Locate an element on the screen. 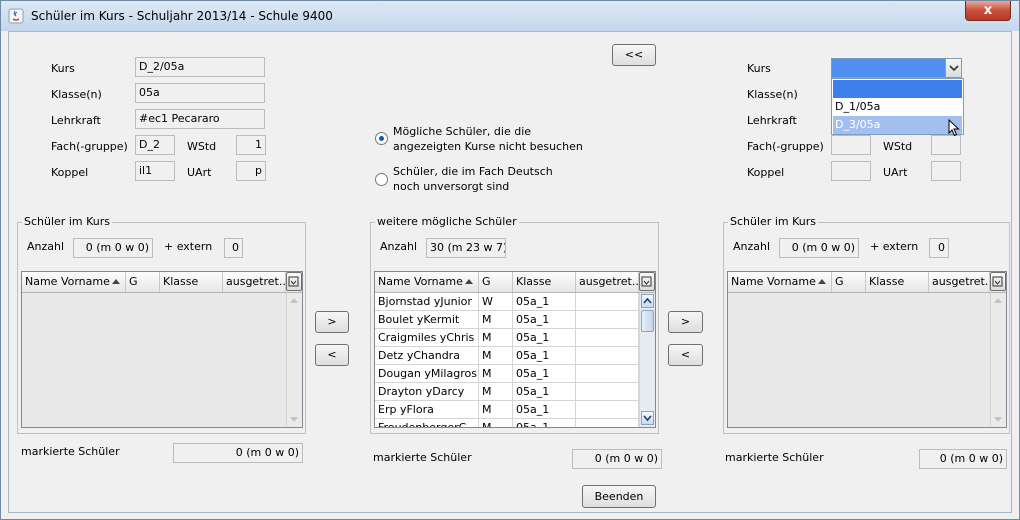 The width and height of the screenshot is (1020, 520). table-row: Detz yChandra M 05a_1 is located at coordinates (507, 356).